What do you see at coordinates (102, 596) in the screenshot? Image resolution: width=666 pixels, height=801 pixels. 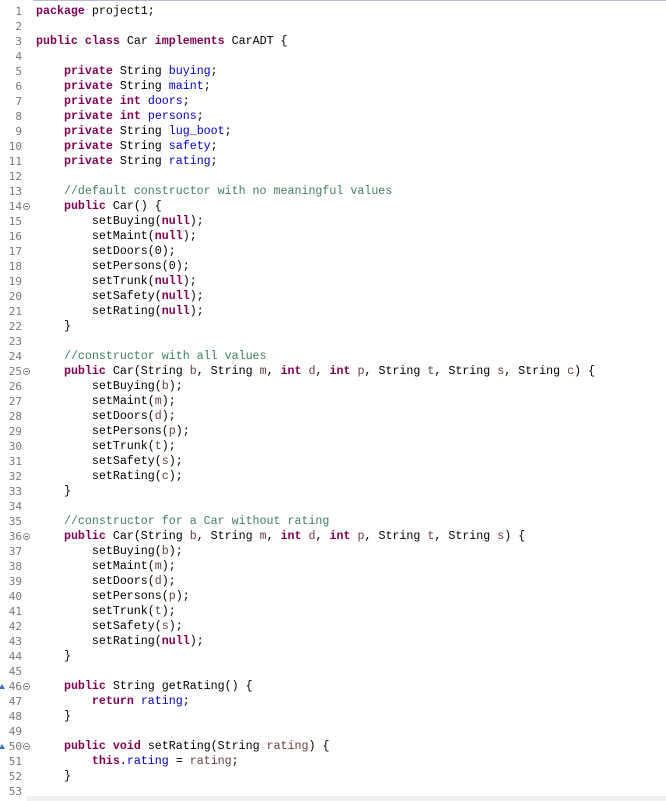 I see `code-text: setPersons(` at bounding box center [102, 596].